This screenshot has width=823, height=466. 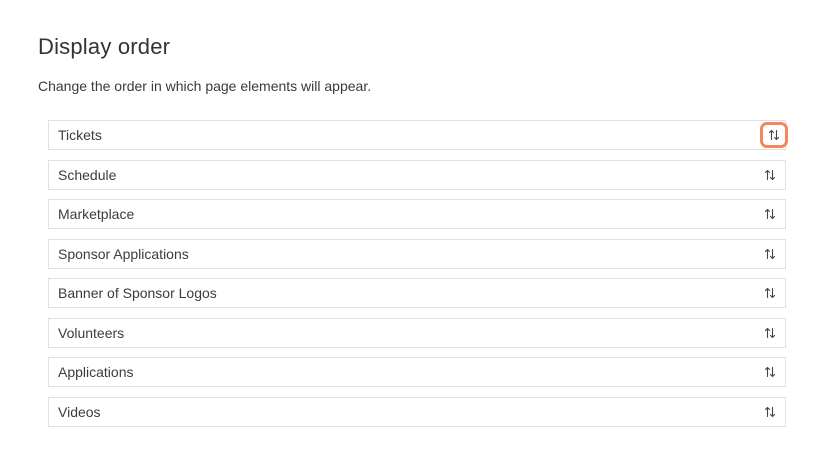 I want to click on order-item-videos: Videos, so click(x=417, y=411).